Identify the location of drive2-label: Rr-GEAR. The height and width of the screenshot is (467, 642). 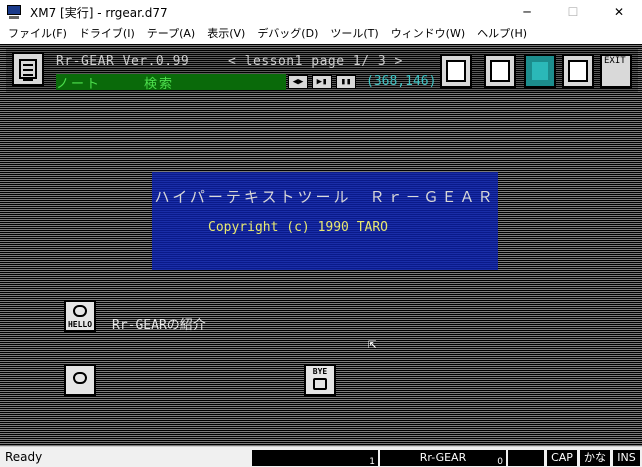
(443, 457).